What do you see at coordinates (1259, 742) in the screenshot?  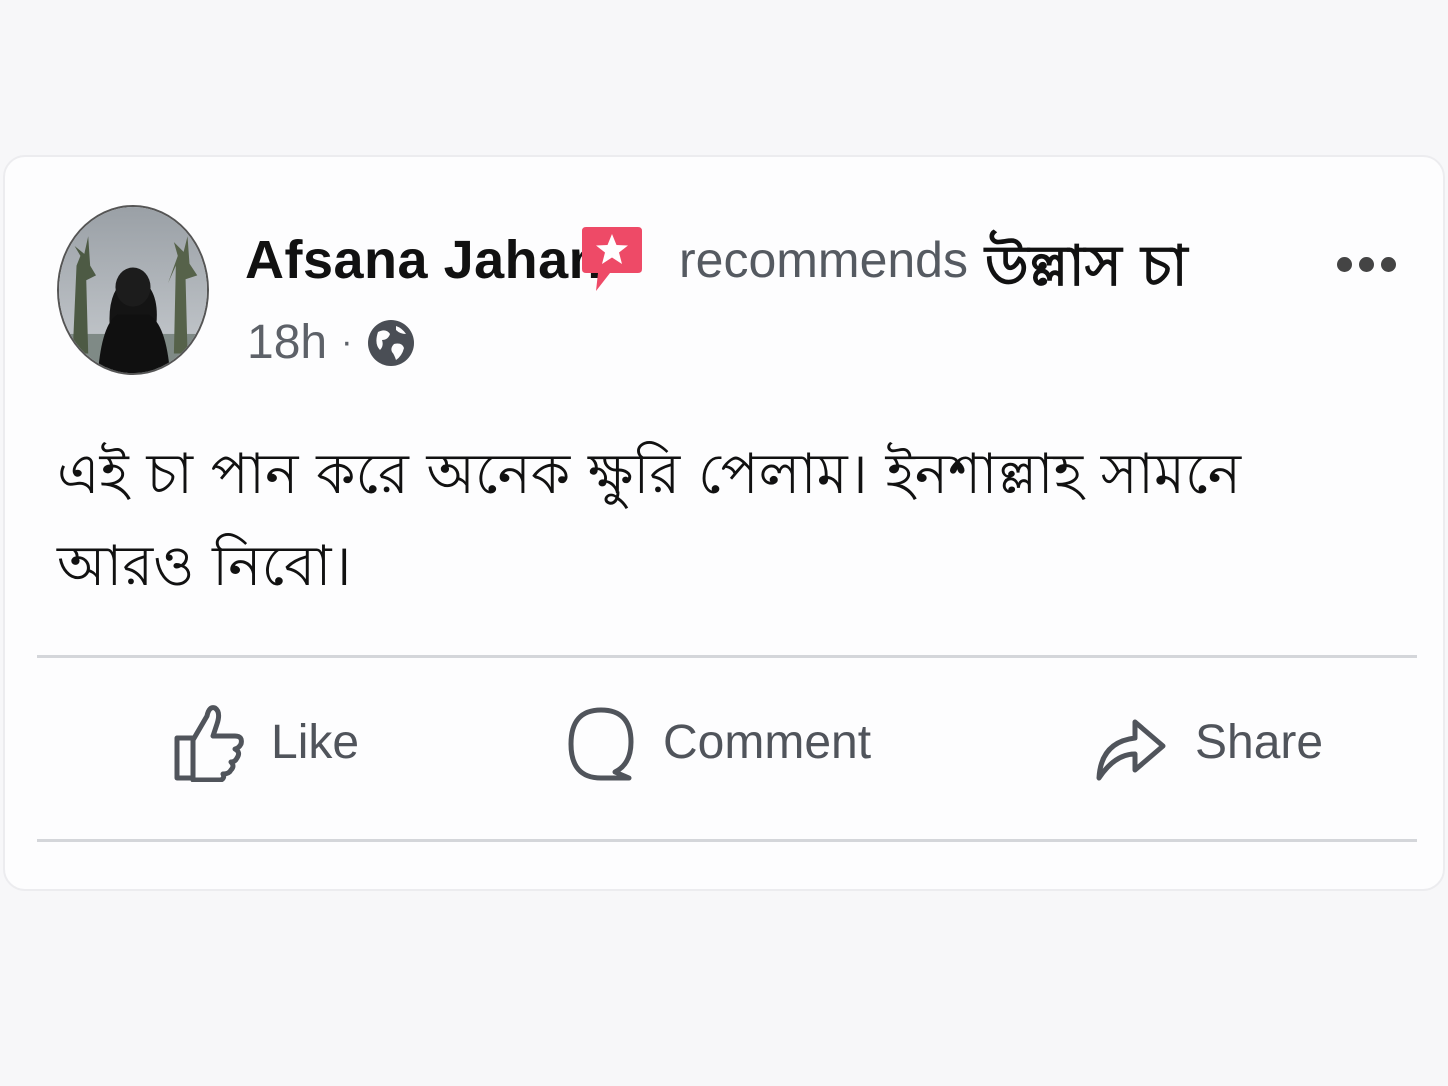 I see `share-label: Share` at bounding box center [1259, 742].